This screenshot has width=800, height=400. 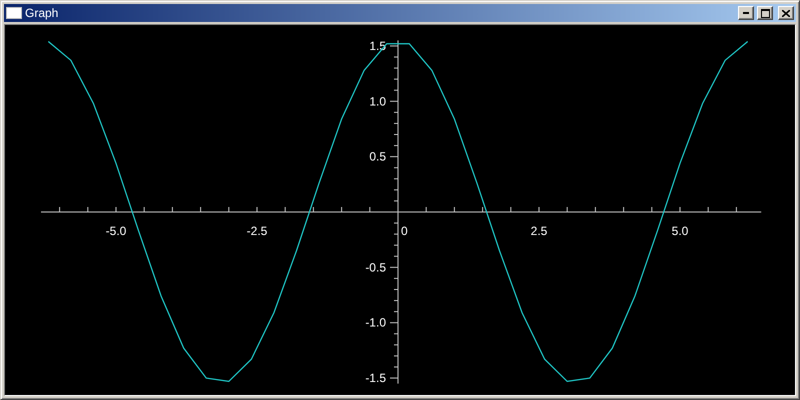 What do you see at coordinates (42, 13) in the screenshot?
I see `window-title: Graph` at bounding box center [42, 13].